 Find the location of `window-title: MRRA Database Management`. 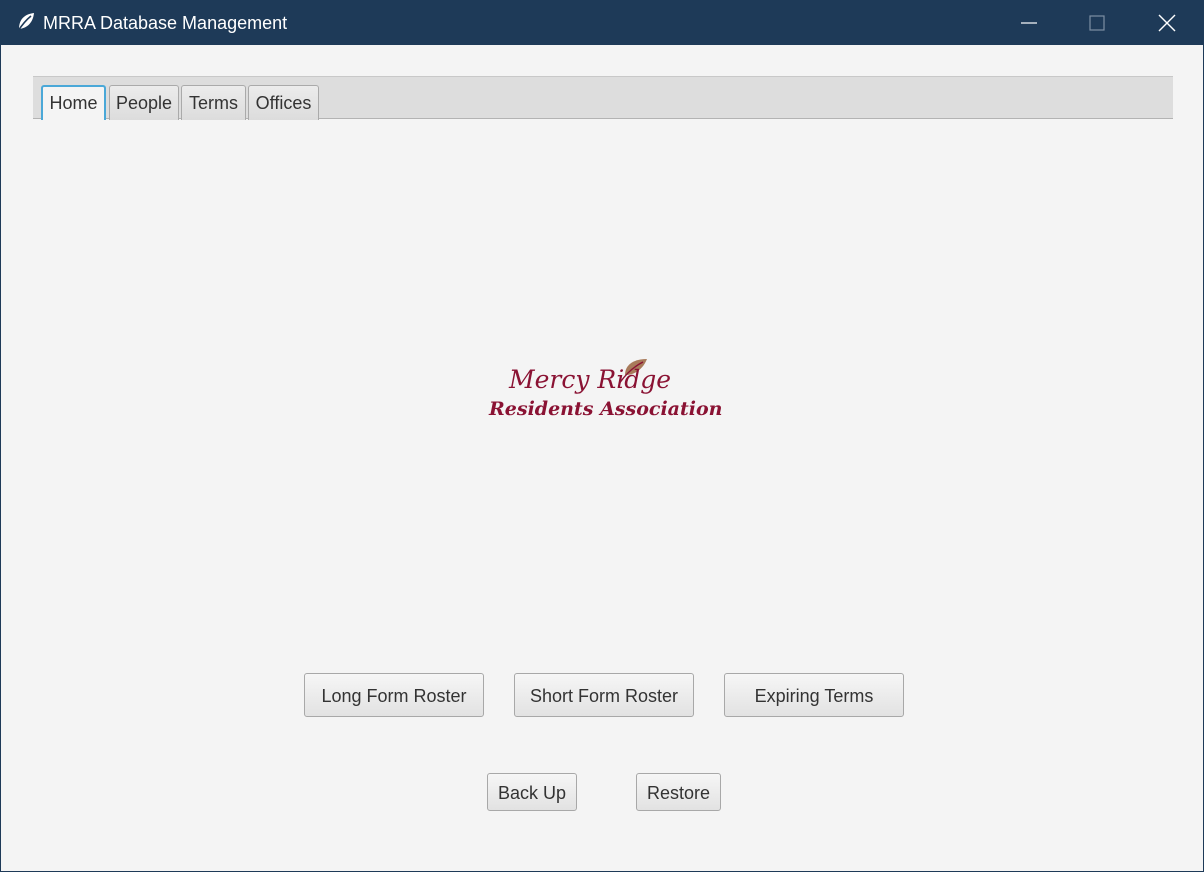

window-title: MRRA Database Management is located at coordinates (165, 23).